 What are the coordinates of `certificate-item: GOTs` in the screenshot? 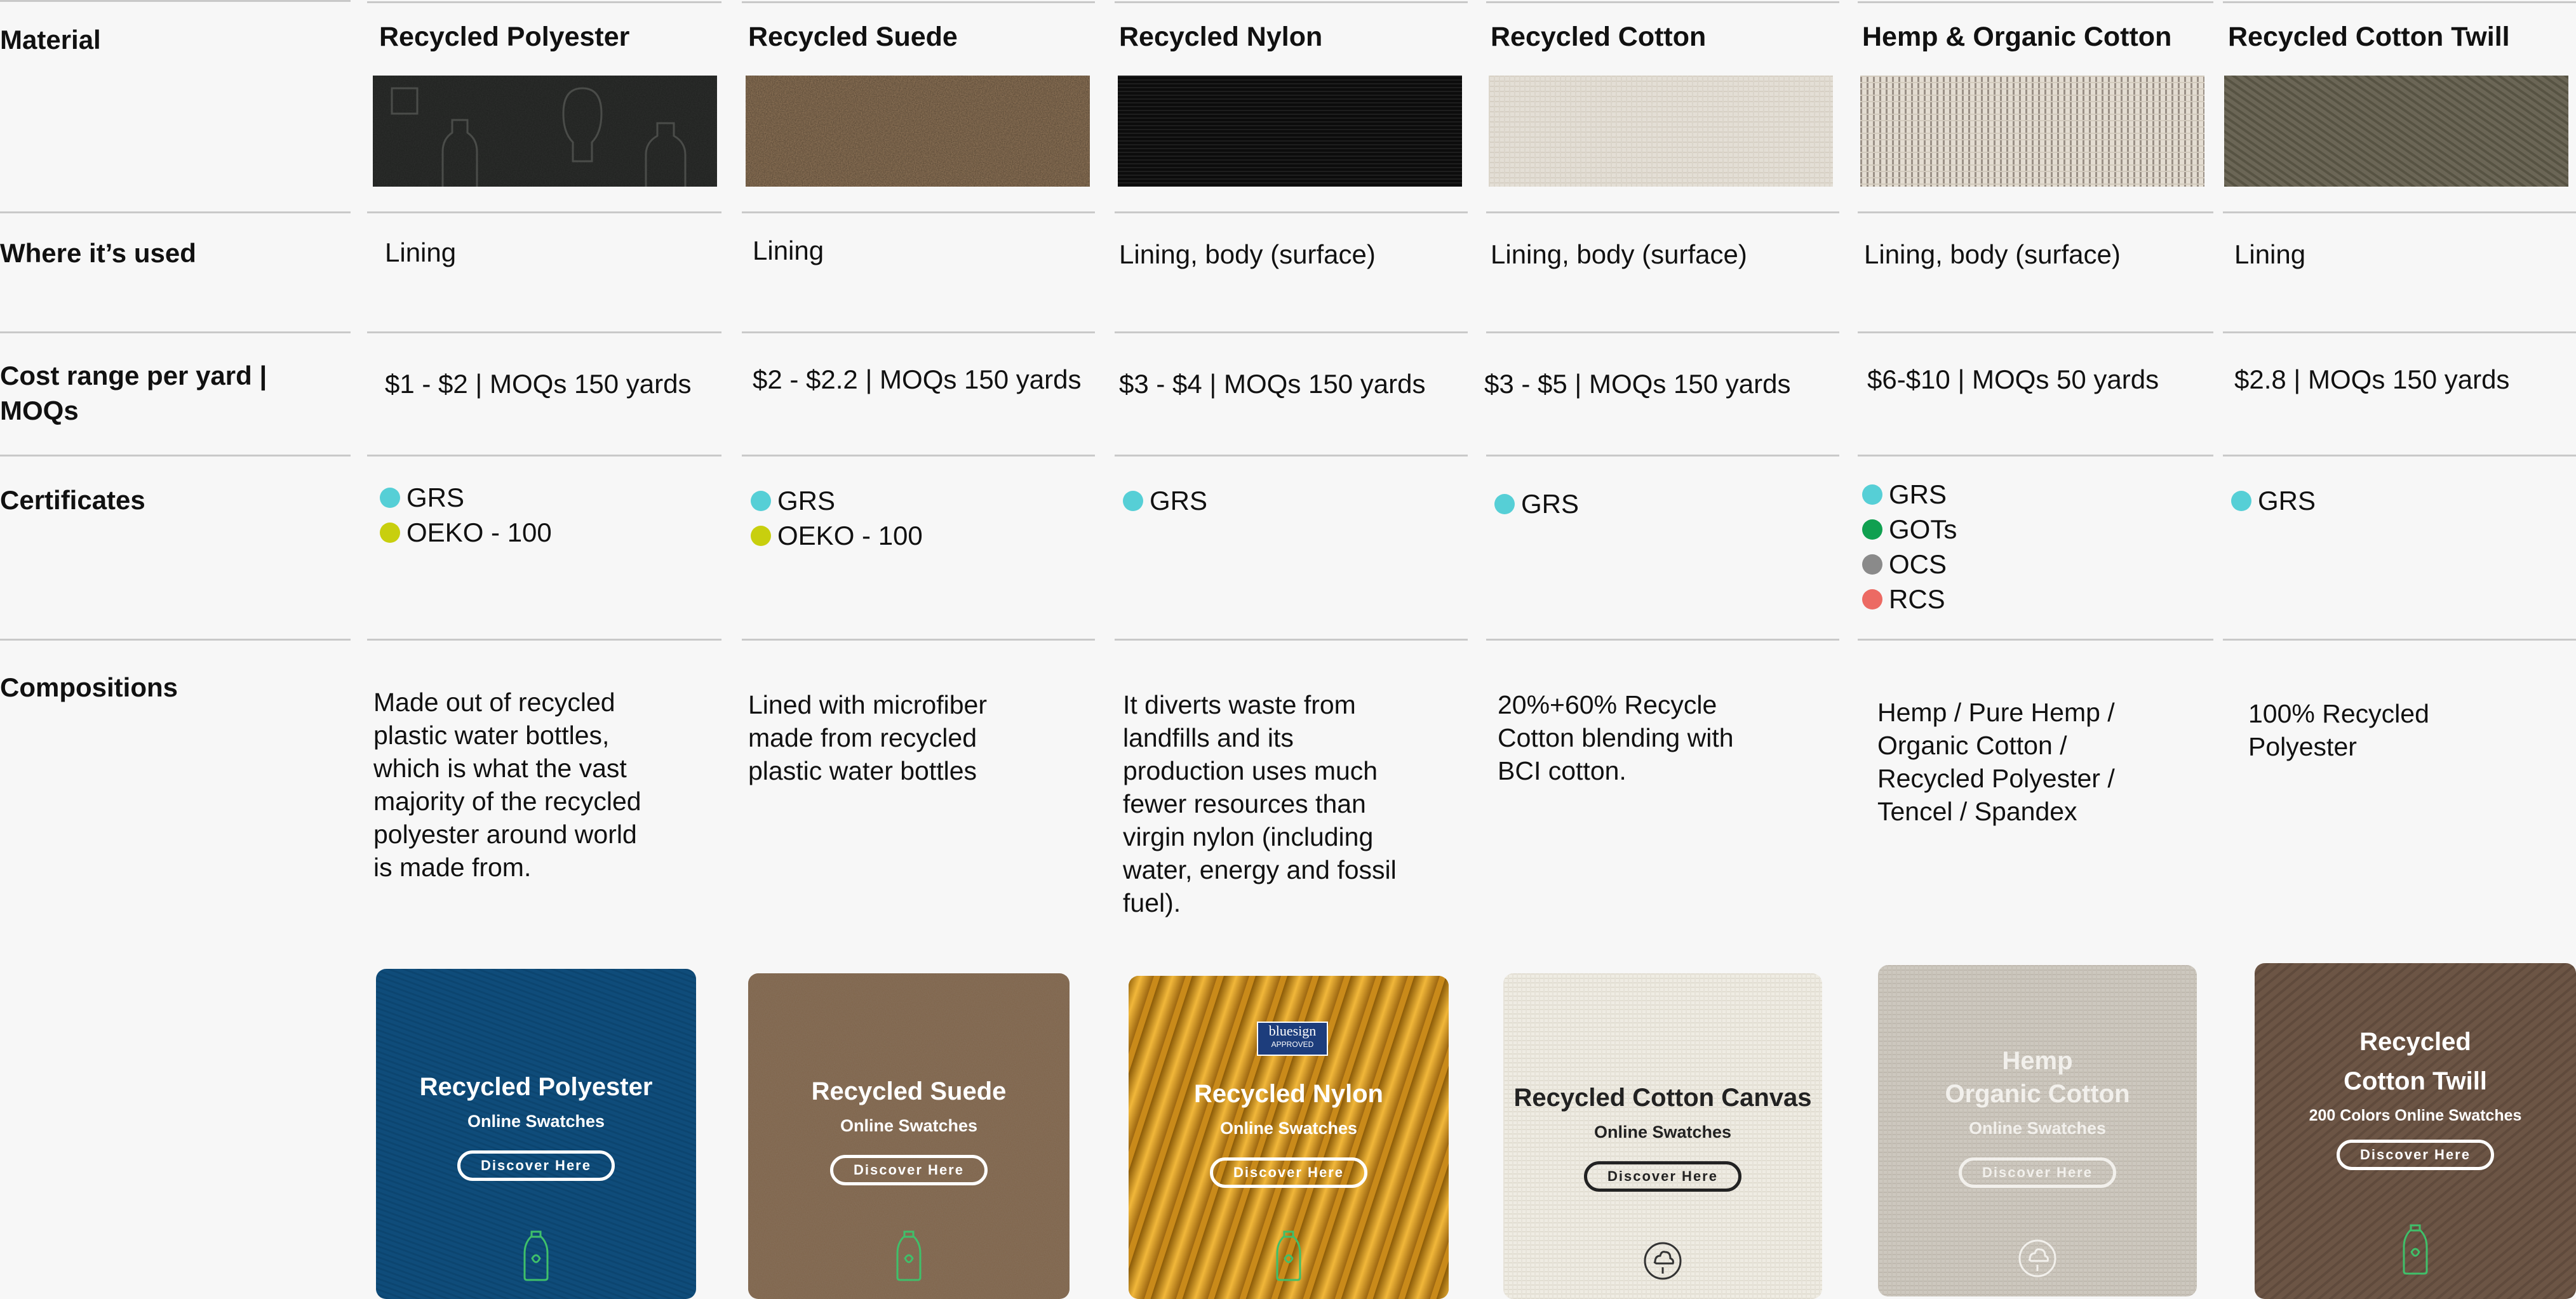 It's located at (1909, 529).